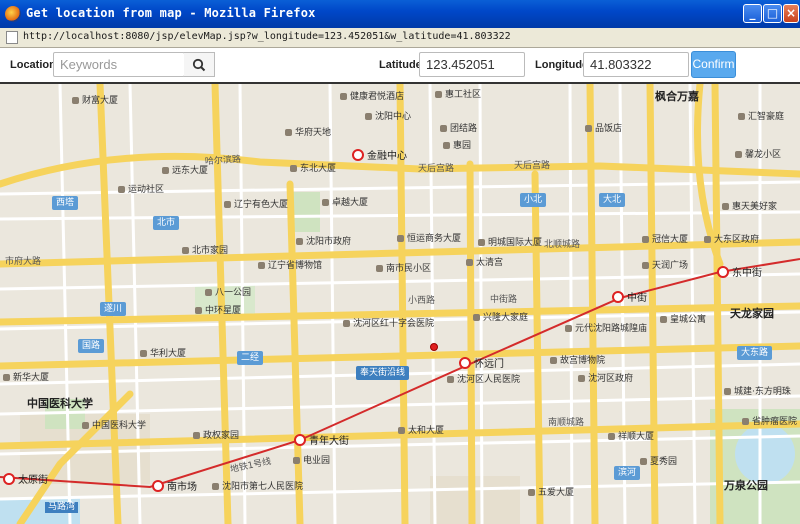 This screenshot has width=800, height=524. I want to click on poi-label: 电业园, so click(311, 461).